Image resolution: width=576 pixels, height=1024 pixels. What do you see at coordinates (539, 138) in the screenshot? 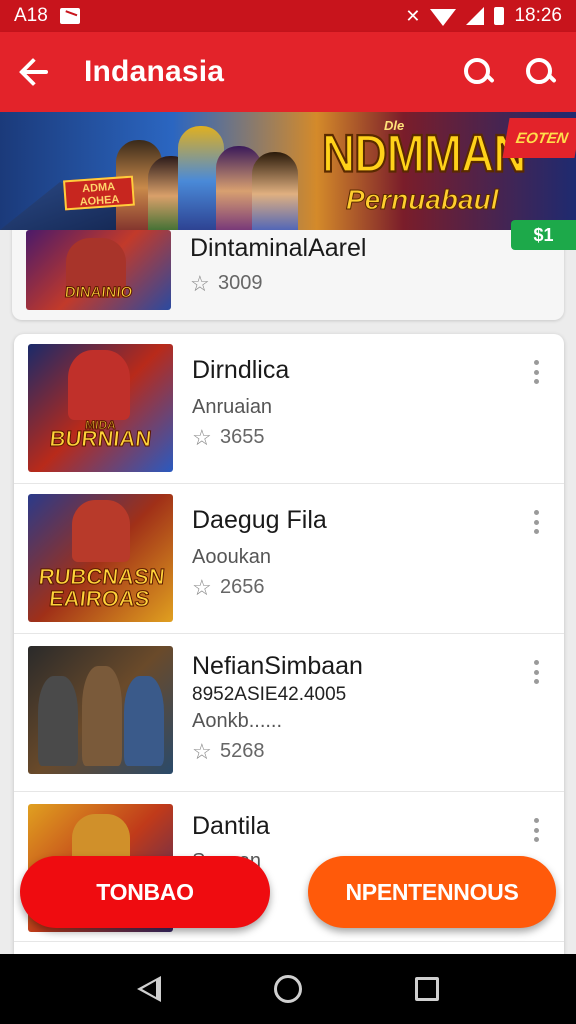
I see `banner-corner-tag: EOTEN` at bounding box center [539, 138].